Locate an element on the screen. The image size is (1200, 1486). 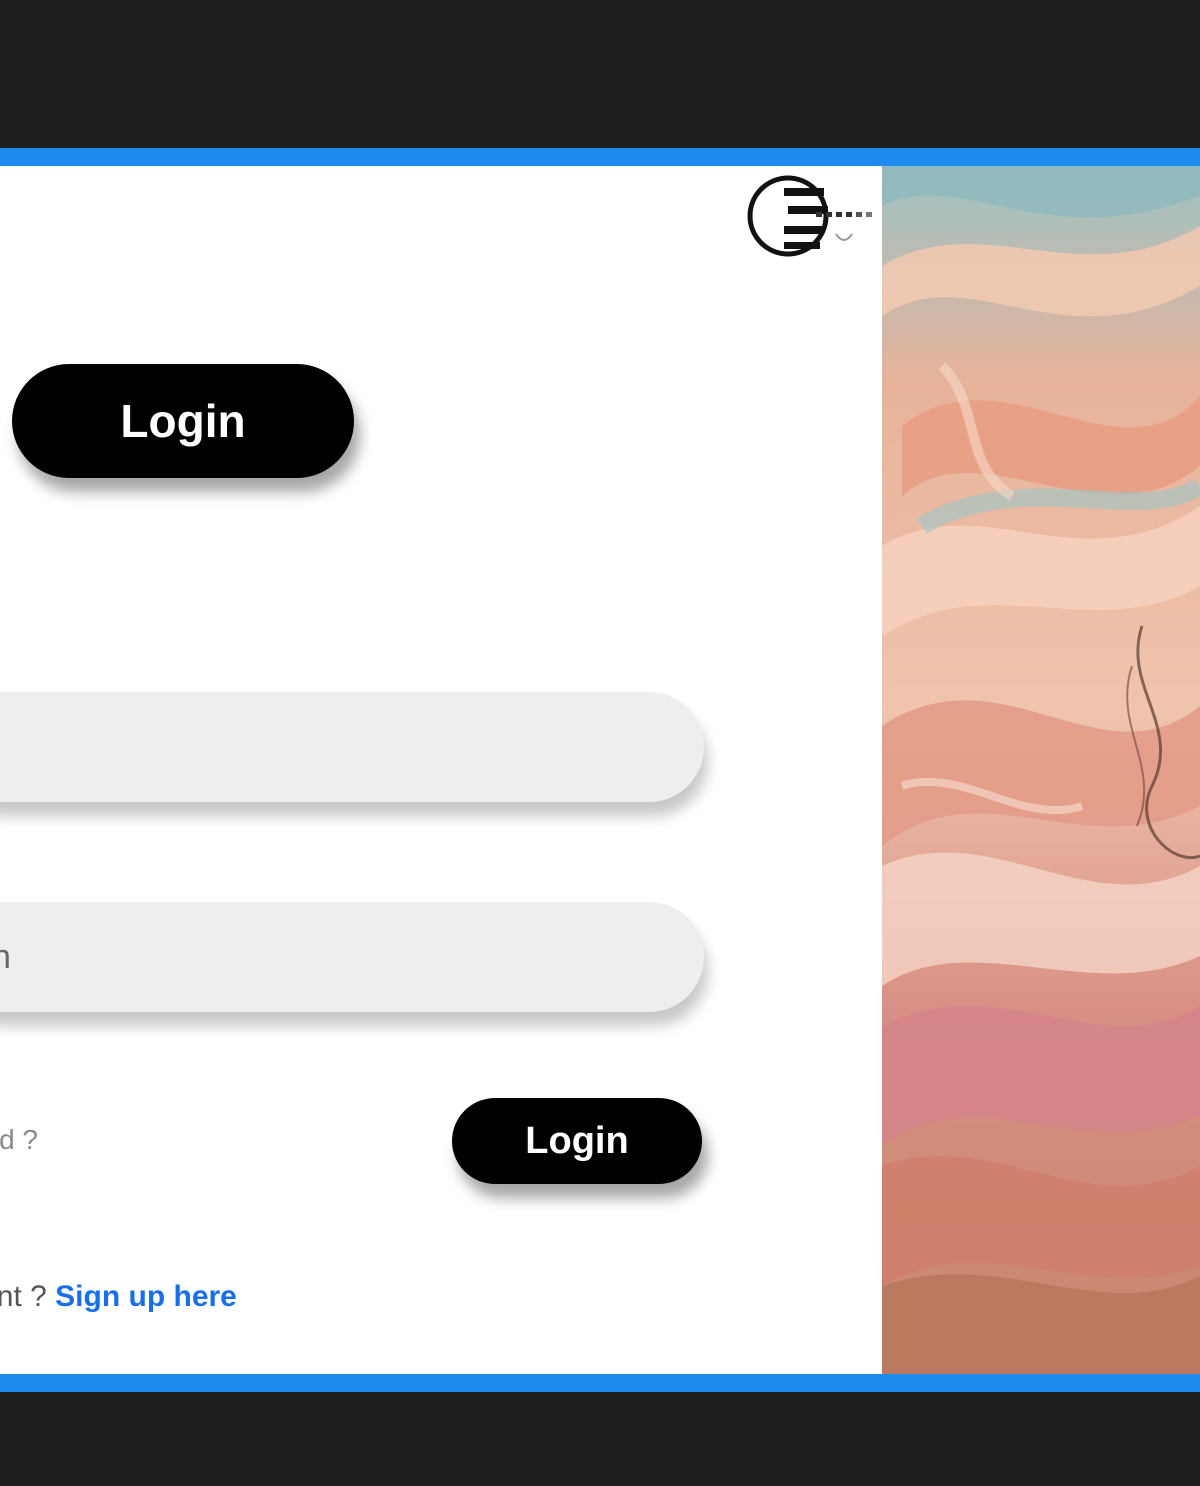
login-tab-button: Login is located at coordinates (183, 421).